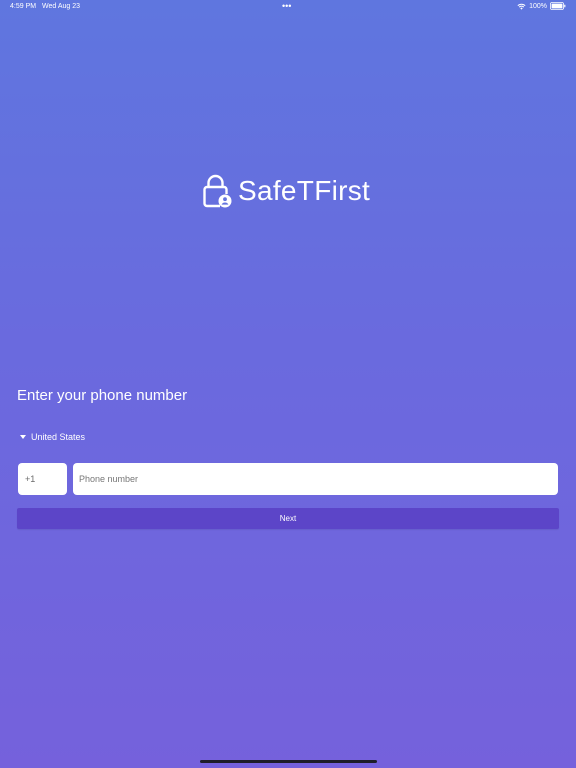 This screenshot has height=768, width=576. Describe the element at coordinates (58, 437) in the screenshot. I see `country-label: United States` at that location.